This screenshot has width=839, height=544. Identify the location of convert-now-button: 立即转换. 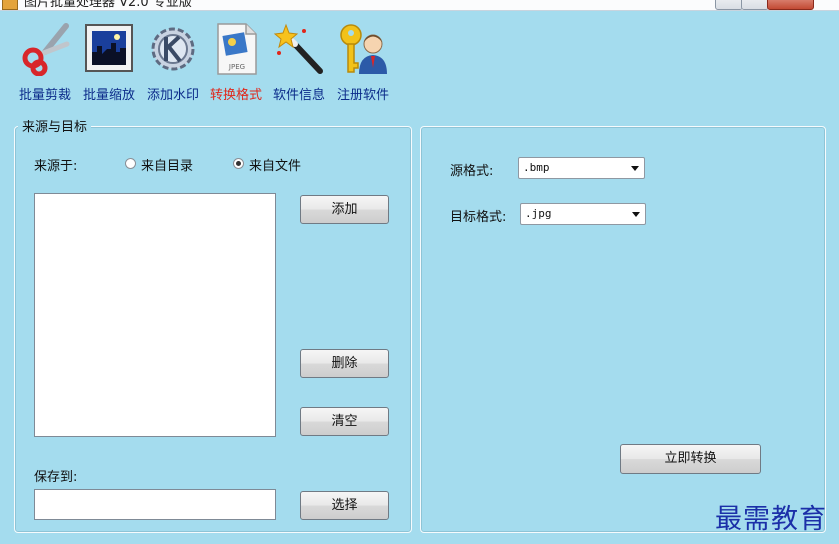
(690, 459).